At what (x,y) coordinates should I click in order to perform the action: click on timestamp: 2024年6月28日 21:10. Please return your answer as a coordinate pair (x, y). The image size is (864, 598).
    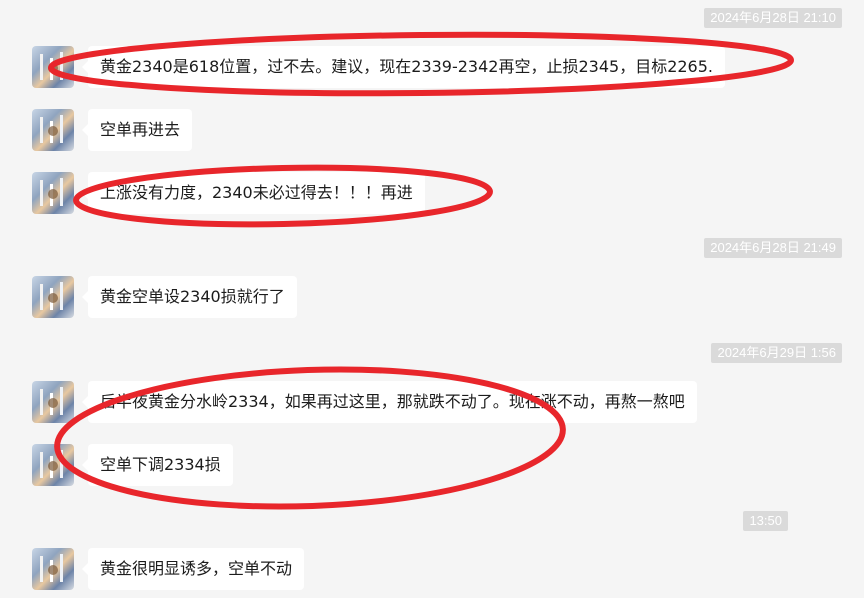
    Looking at the image, I should click on (773, 18).